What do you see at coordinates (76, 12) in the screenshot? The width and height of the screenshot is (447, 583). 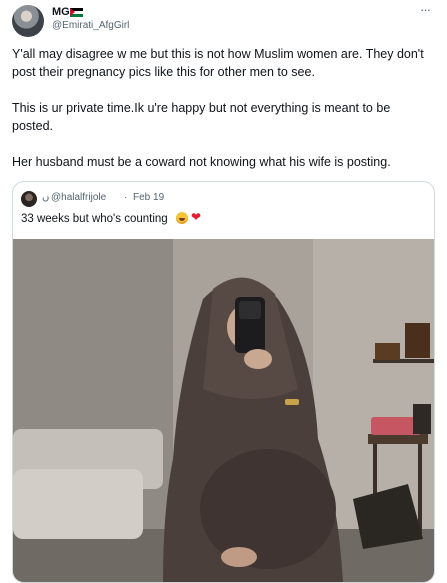 I see `flag-icon` at bounding box center [76, 12].